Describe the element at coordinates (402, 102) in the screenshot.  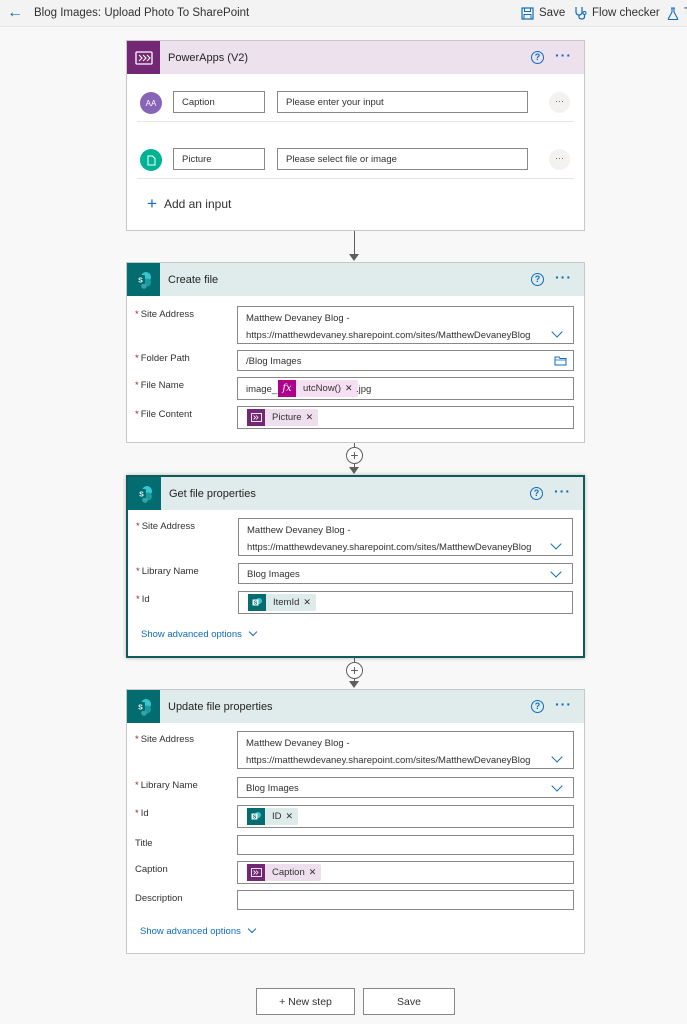
I see `input-placeholder-field: Please enter your input` at that location.